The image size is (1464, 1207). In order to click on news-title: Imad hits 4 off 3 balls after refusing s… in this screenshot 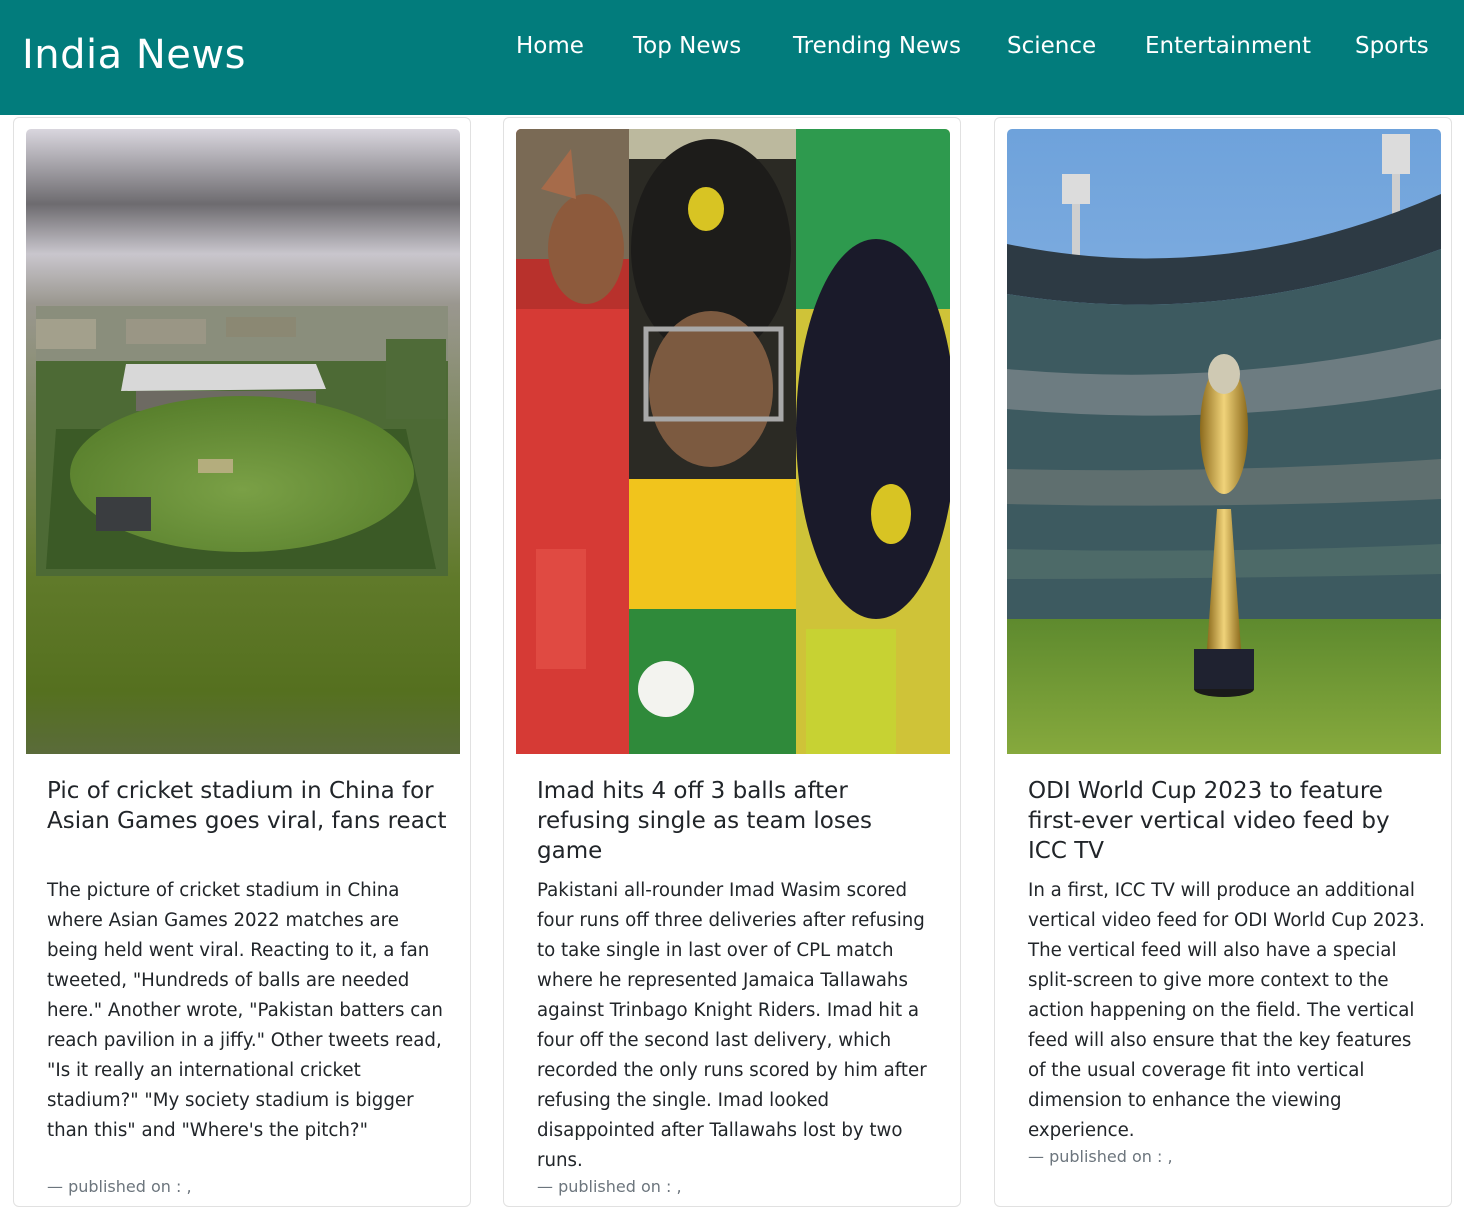, I will do `click(737, 821)`.